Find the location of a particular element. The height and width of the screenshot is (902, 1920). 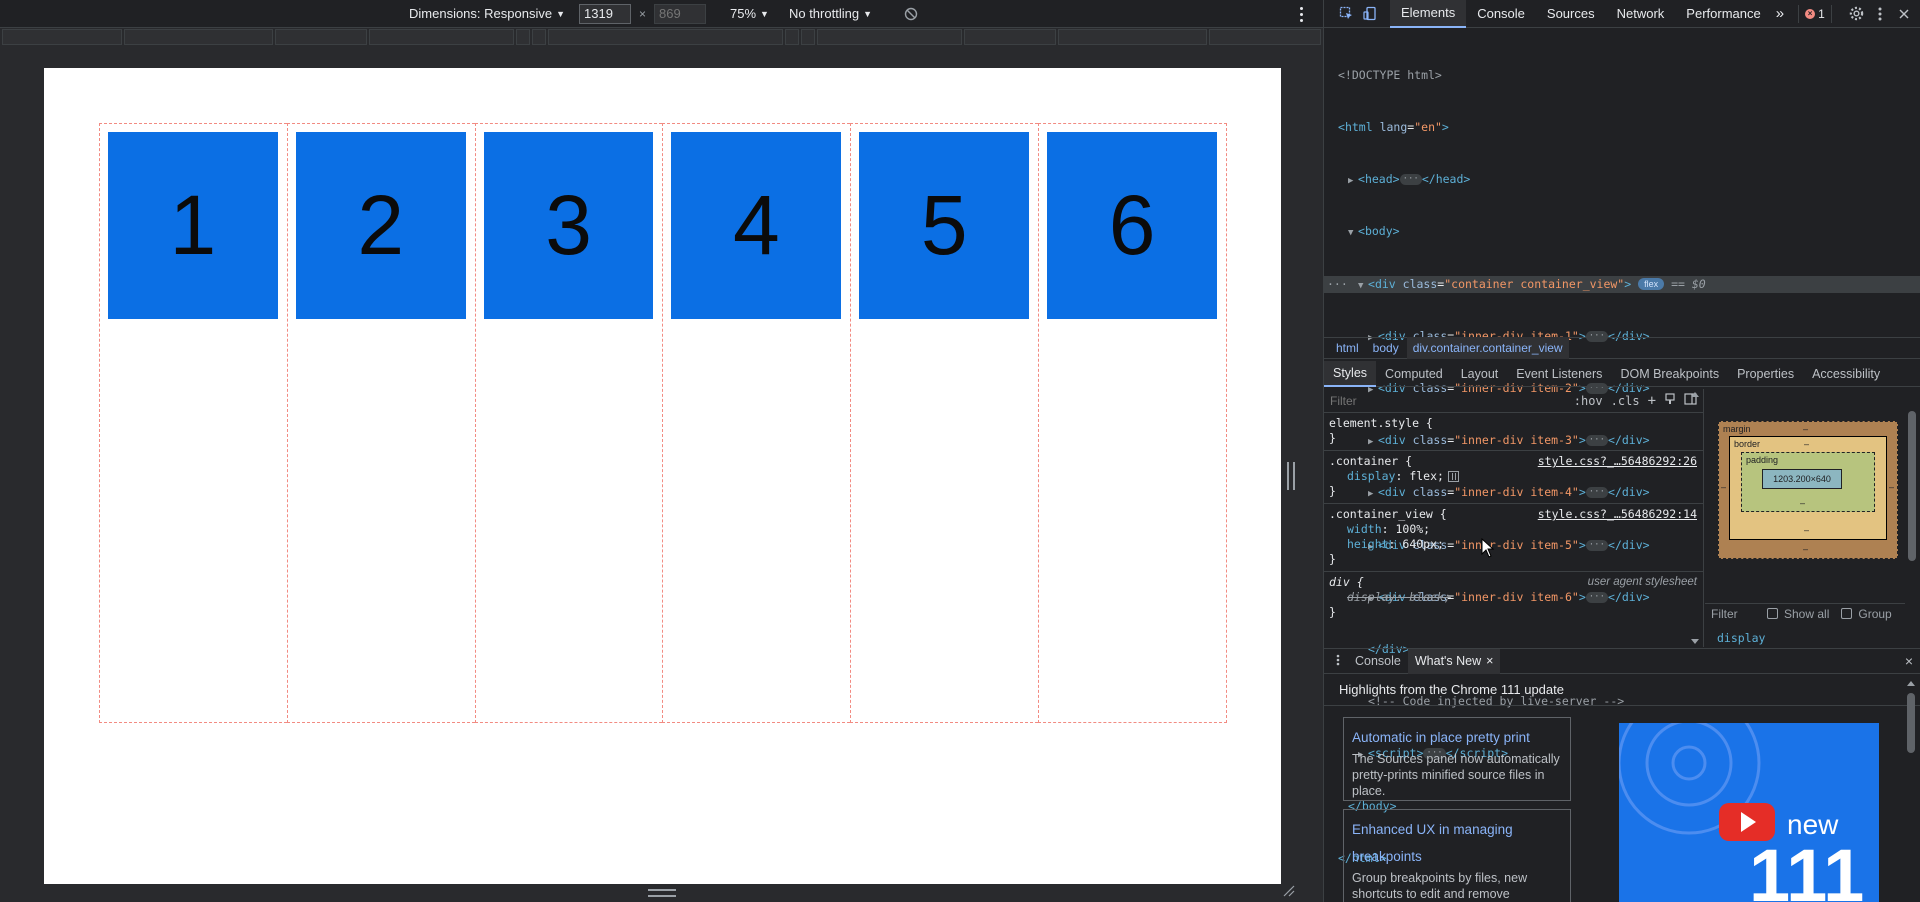

card-title-link: Enhanced UX in managing breakpoints is located at coordinates (1457, 843).